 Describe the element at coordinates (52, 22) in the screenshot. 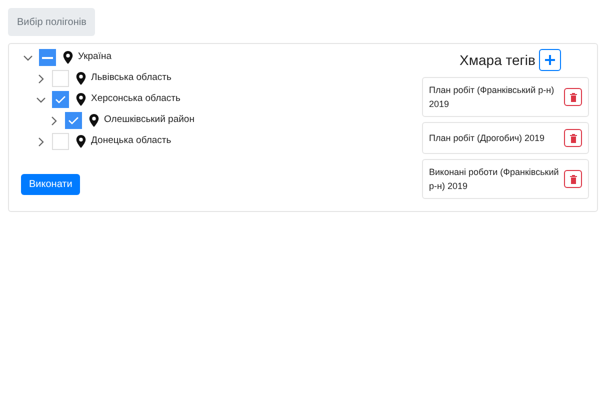

I see `select-polygons-button: Вибір полігонів` at that location.